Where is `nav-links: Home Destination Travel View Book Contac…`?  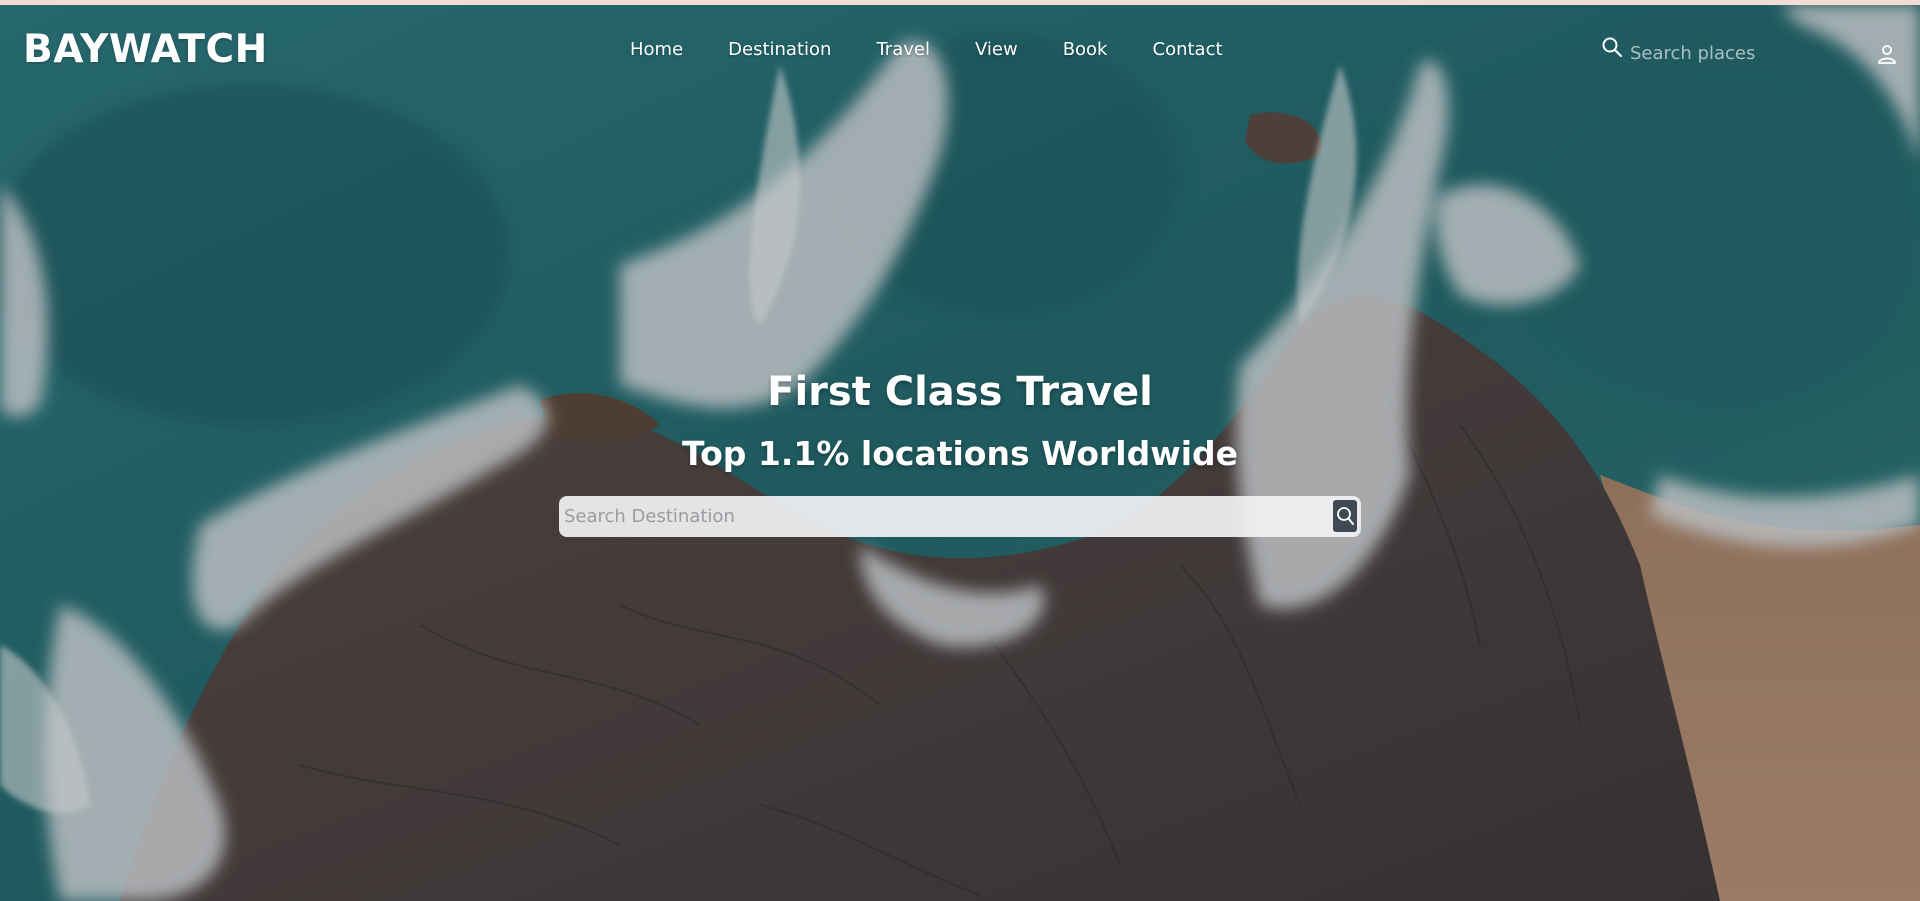
nav-links: Home Destination Travel View Book Contac… is located at coordinates (926, 49).